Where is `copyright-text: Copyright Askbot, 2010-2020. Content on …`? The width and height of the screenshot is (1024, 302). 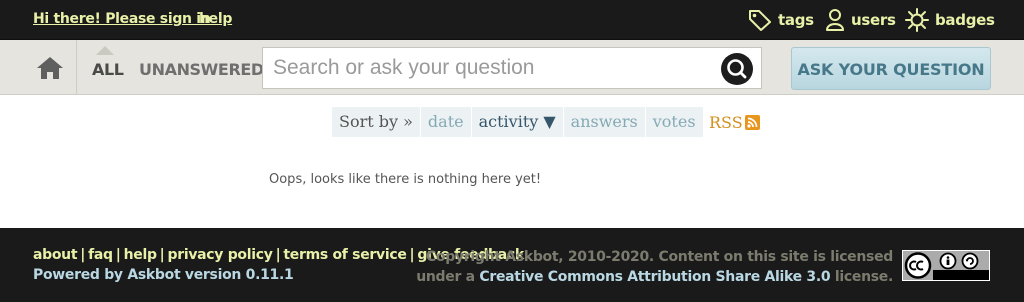 copyright-text: Copyright Askbot, 2010-2020. Content on … is located at coordinates (654, 267).